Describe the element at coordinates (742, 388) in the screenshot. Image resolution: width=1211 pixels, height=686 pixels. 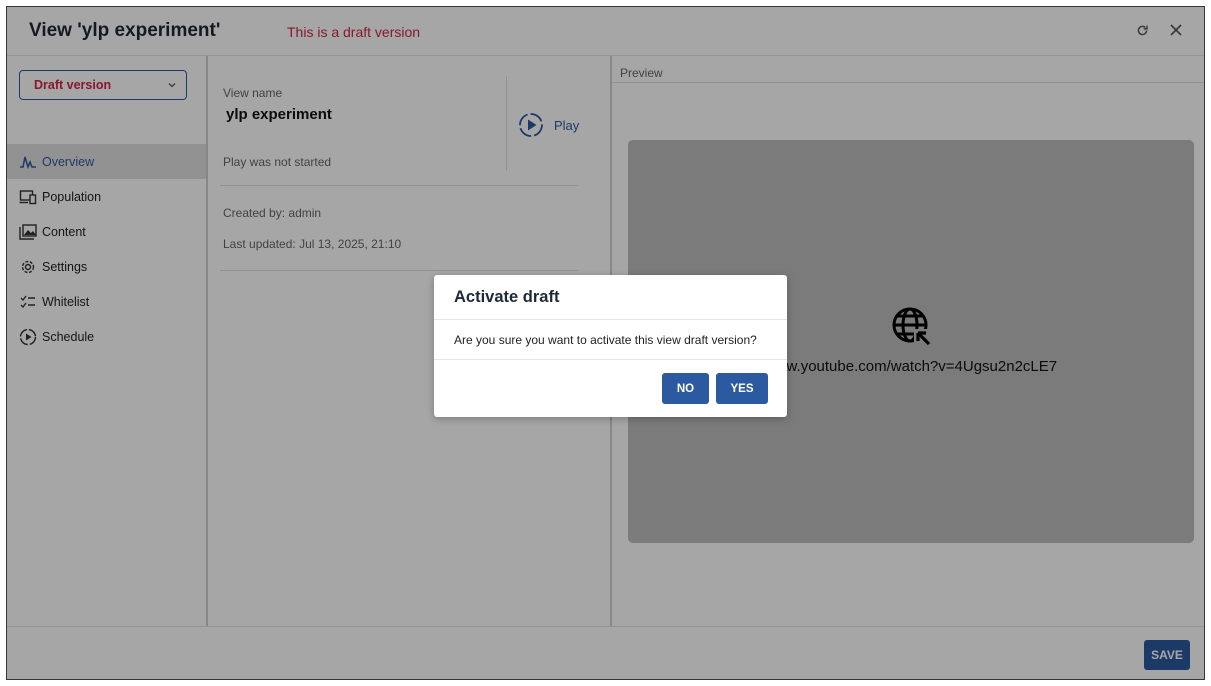
I see `yes-button: YES` at that location.